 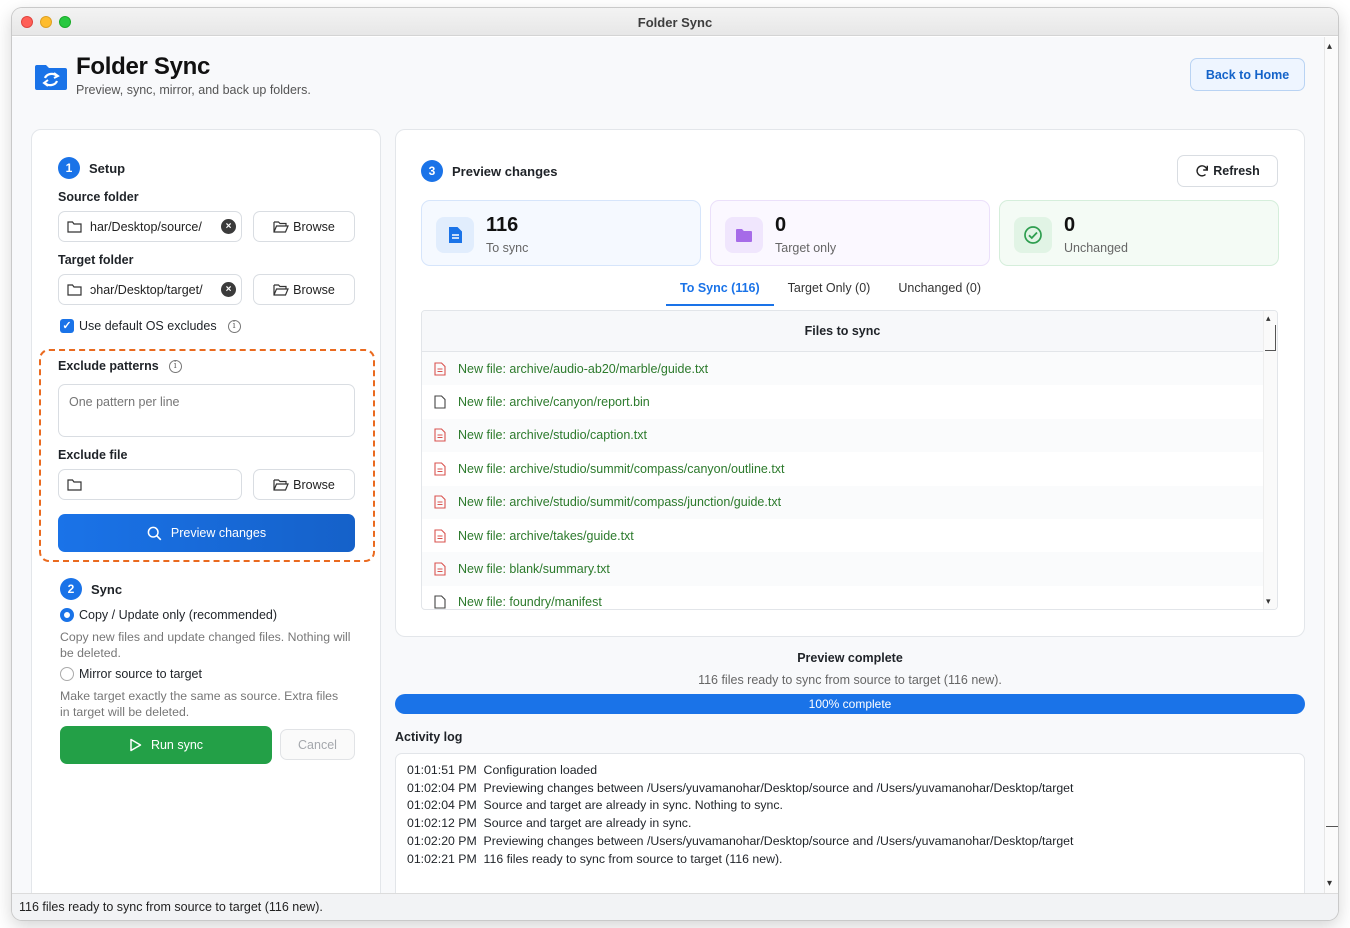 I want to click on tab-to-sync: To Sync (116), so click(x=720, y=291).